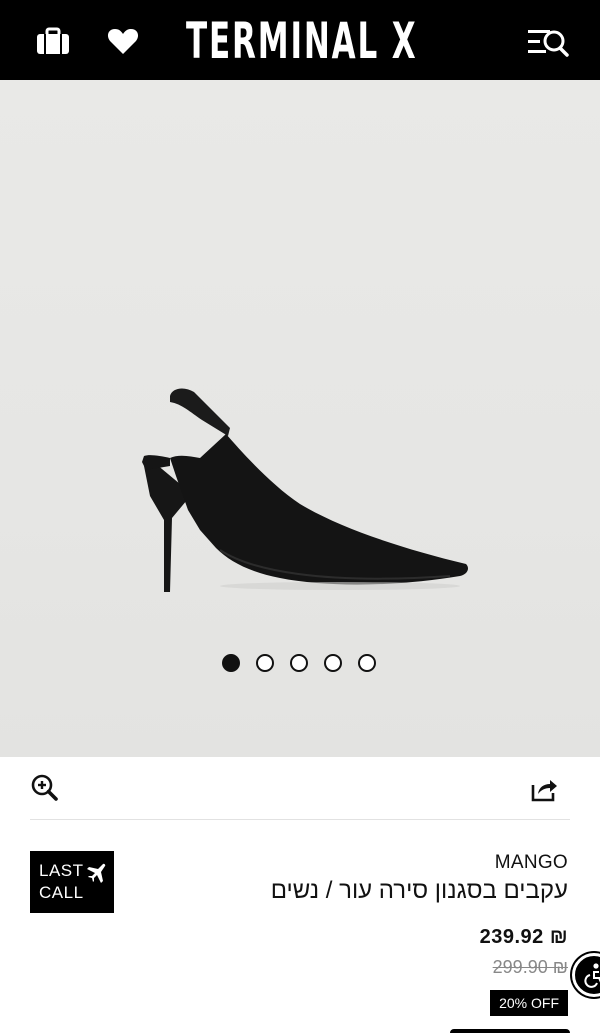 The width and height of the screenshot is (600, 1033). Describe the element at coordinates (529, 1003) in the screenshot. I see `discount-badge: 20% OFF` at that location.